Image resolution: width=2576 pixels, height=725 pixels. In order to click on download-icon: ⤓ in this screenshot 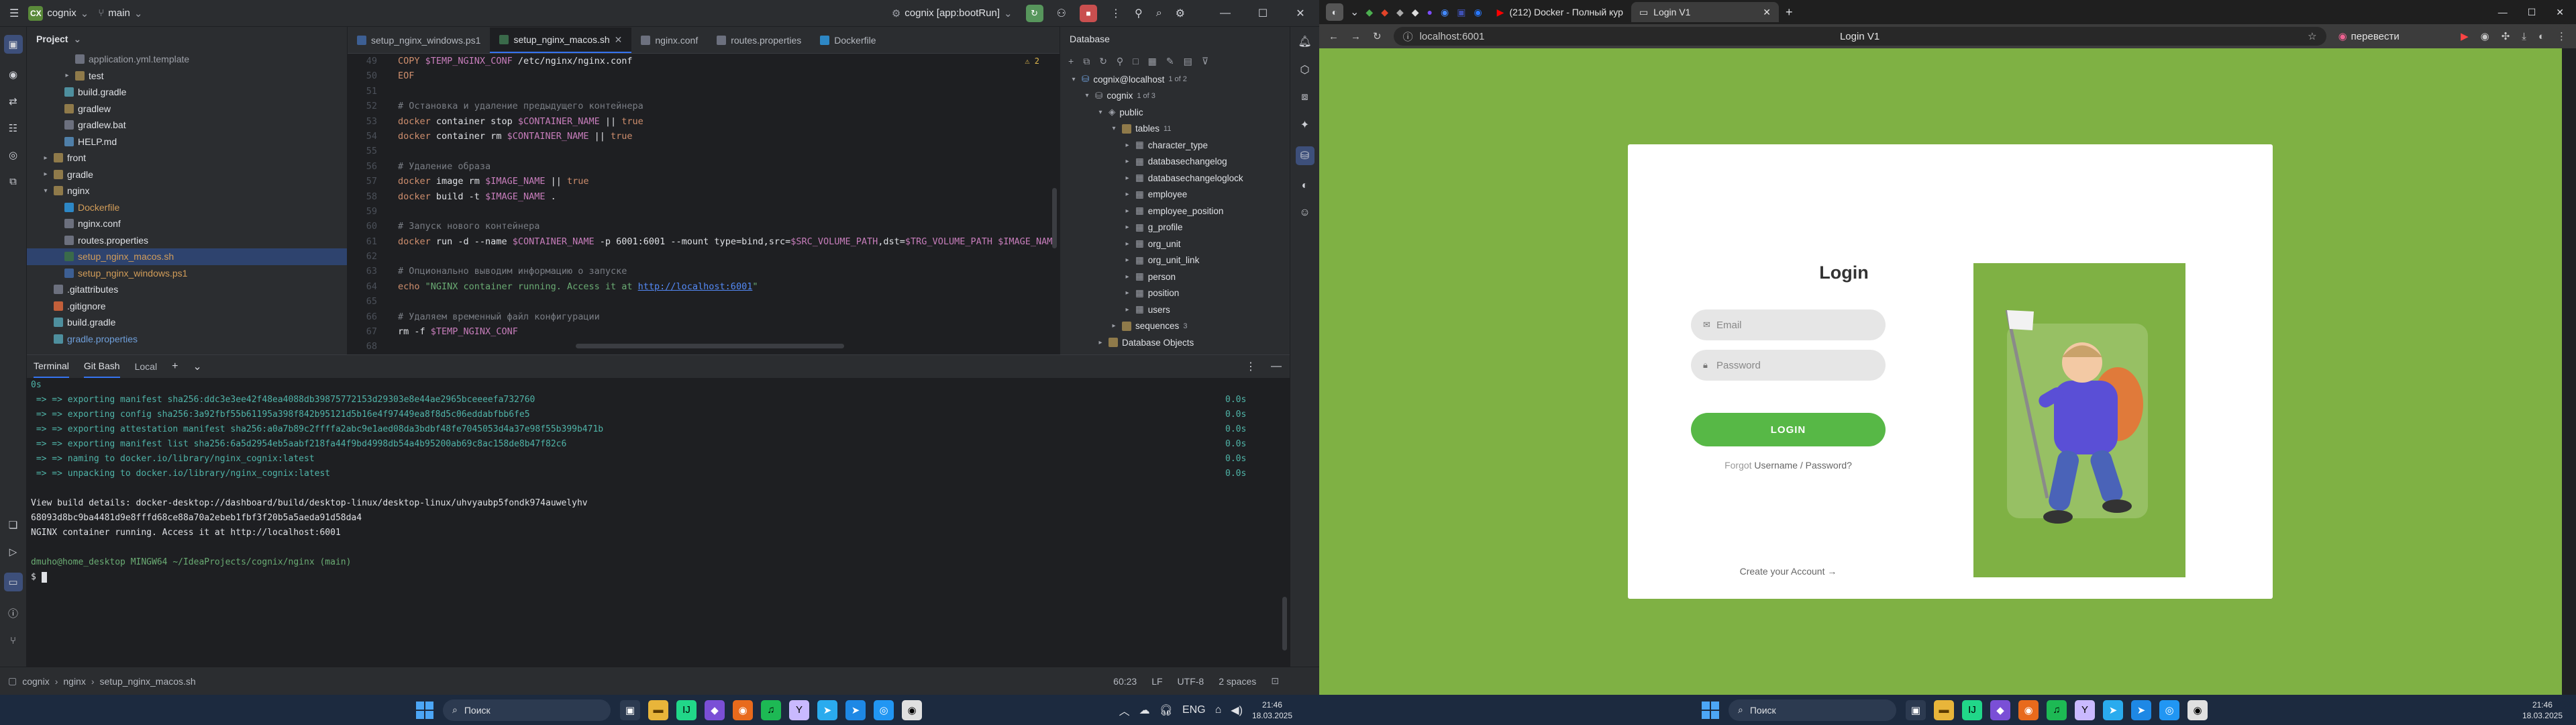, I will do `click(2524, 36)`.